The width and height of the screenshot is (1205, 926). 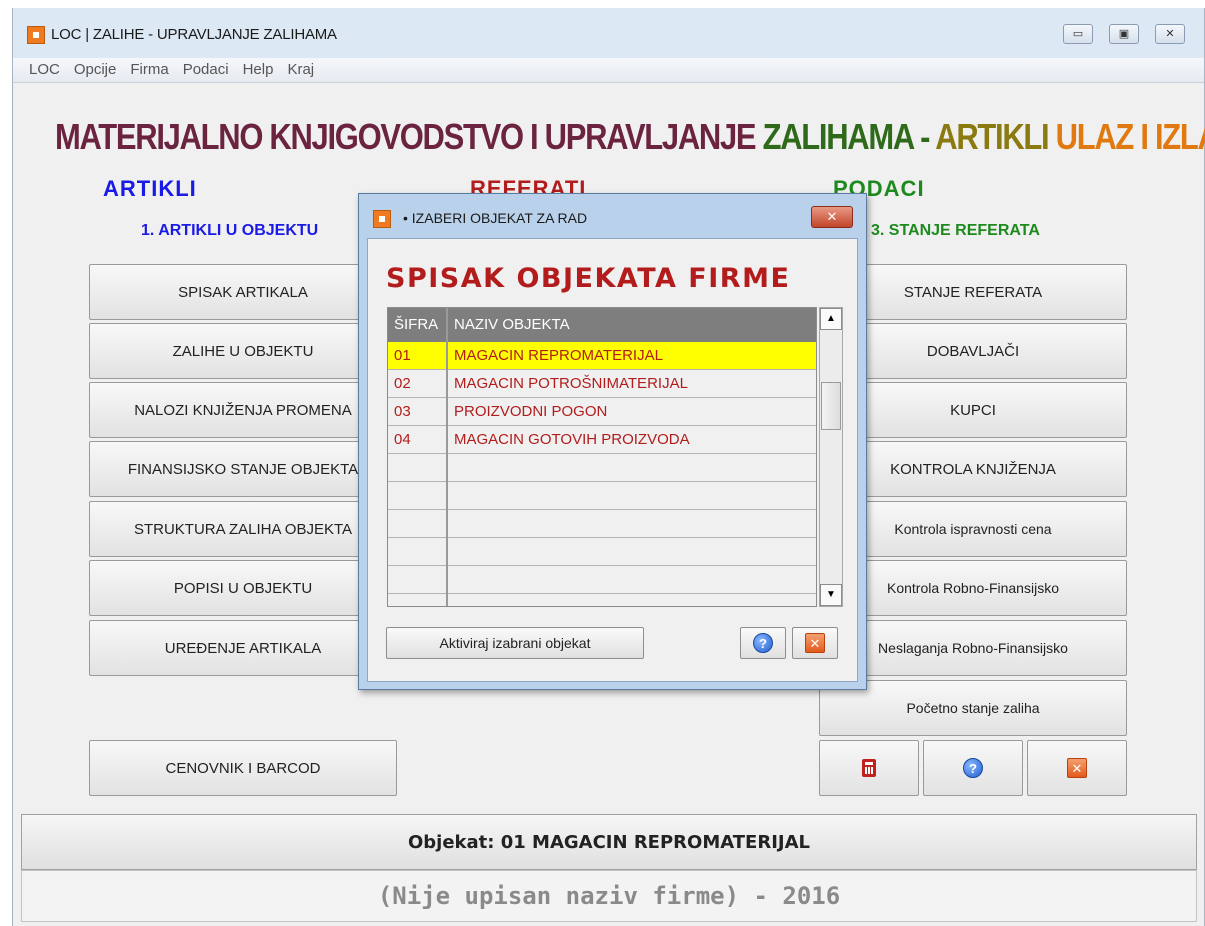 What do you see at coordinates (995, 136) in the screenshot?
I see `headline-part-2: ARTIKLI` at bounding box center [995, 136].